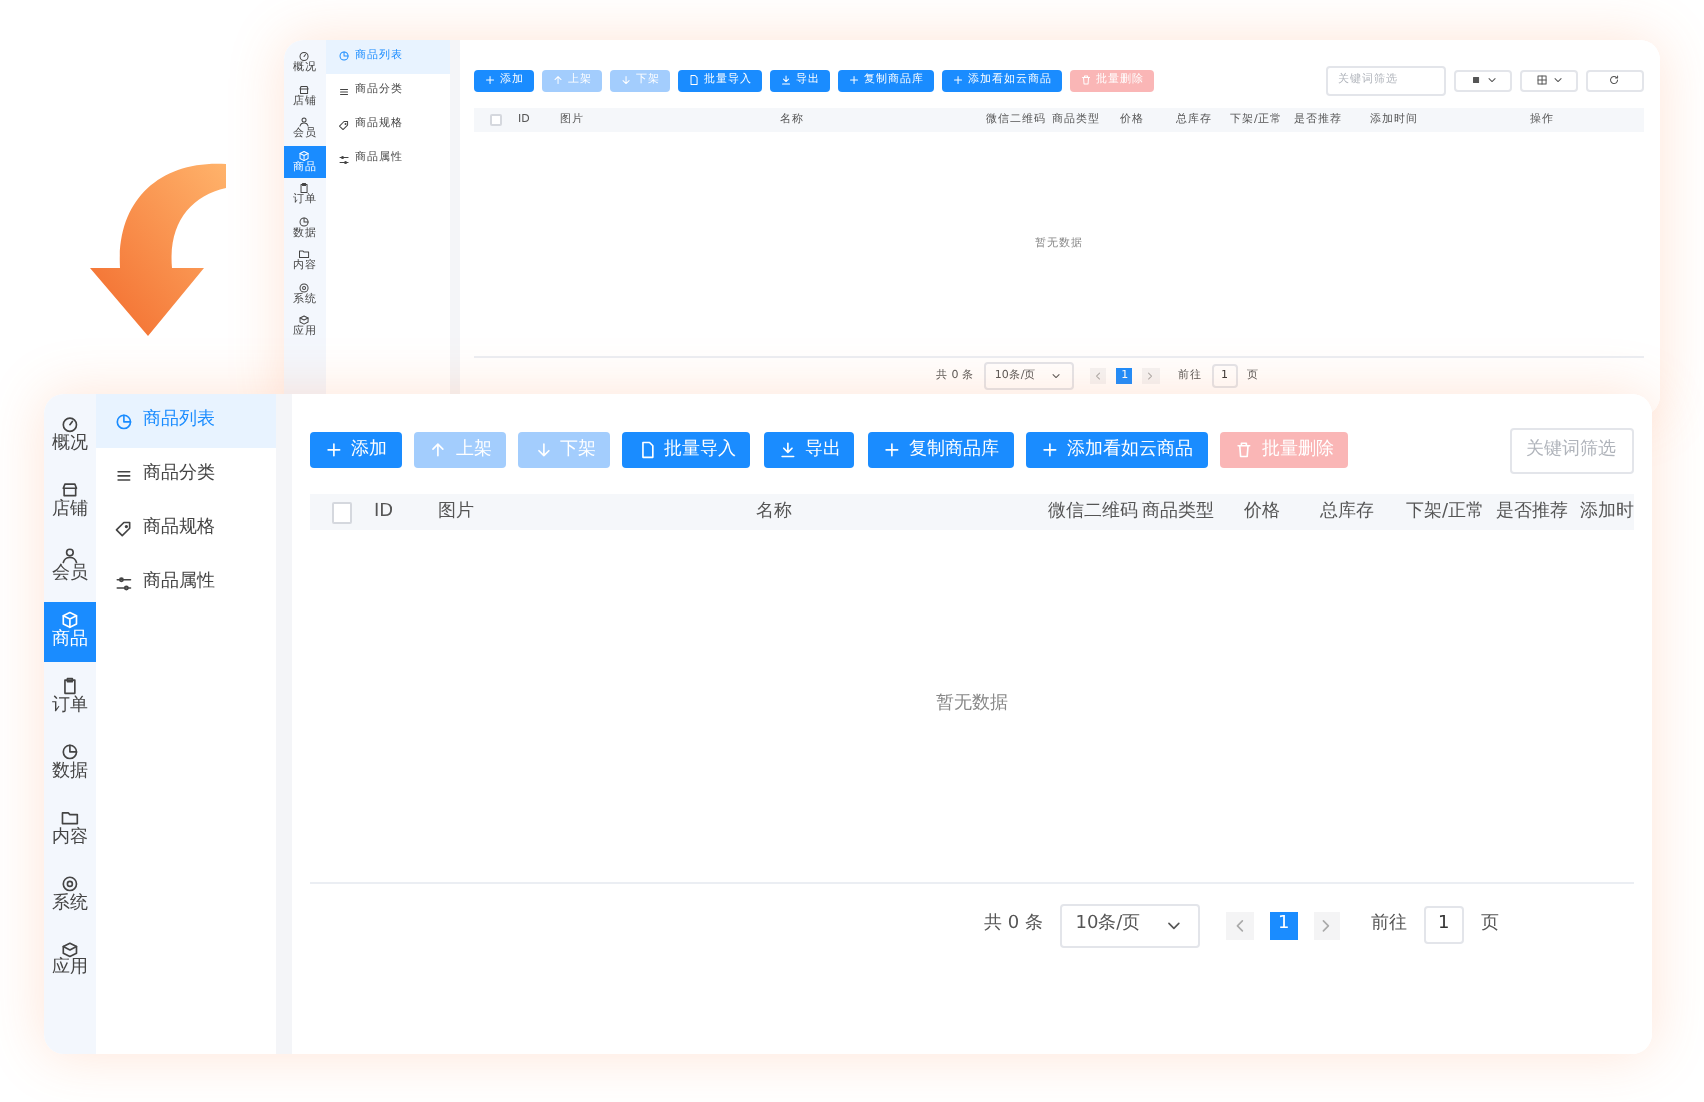  What do you see at coordinates (1445, 512) in the screenshot?
I see `column-header: 下架/正常` at bounding box center [1445, 512].